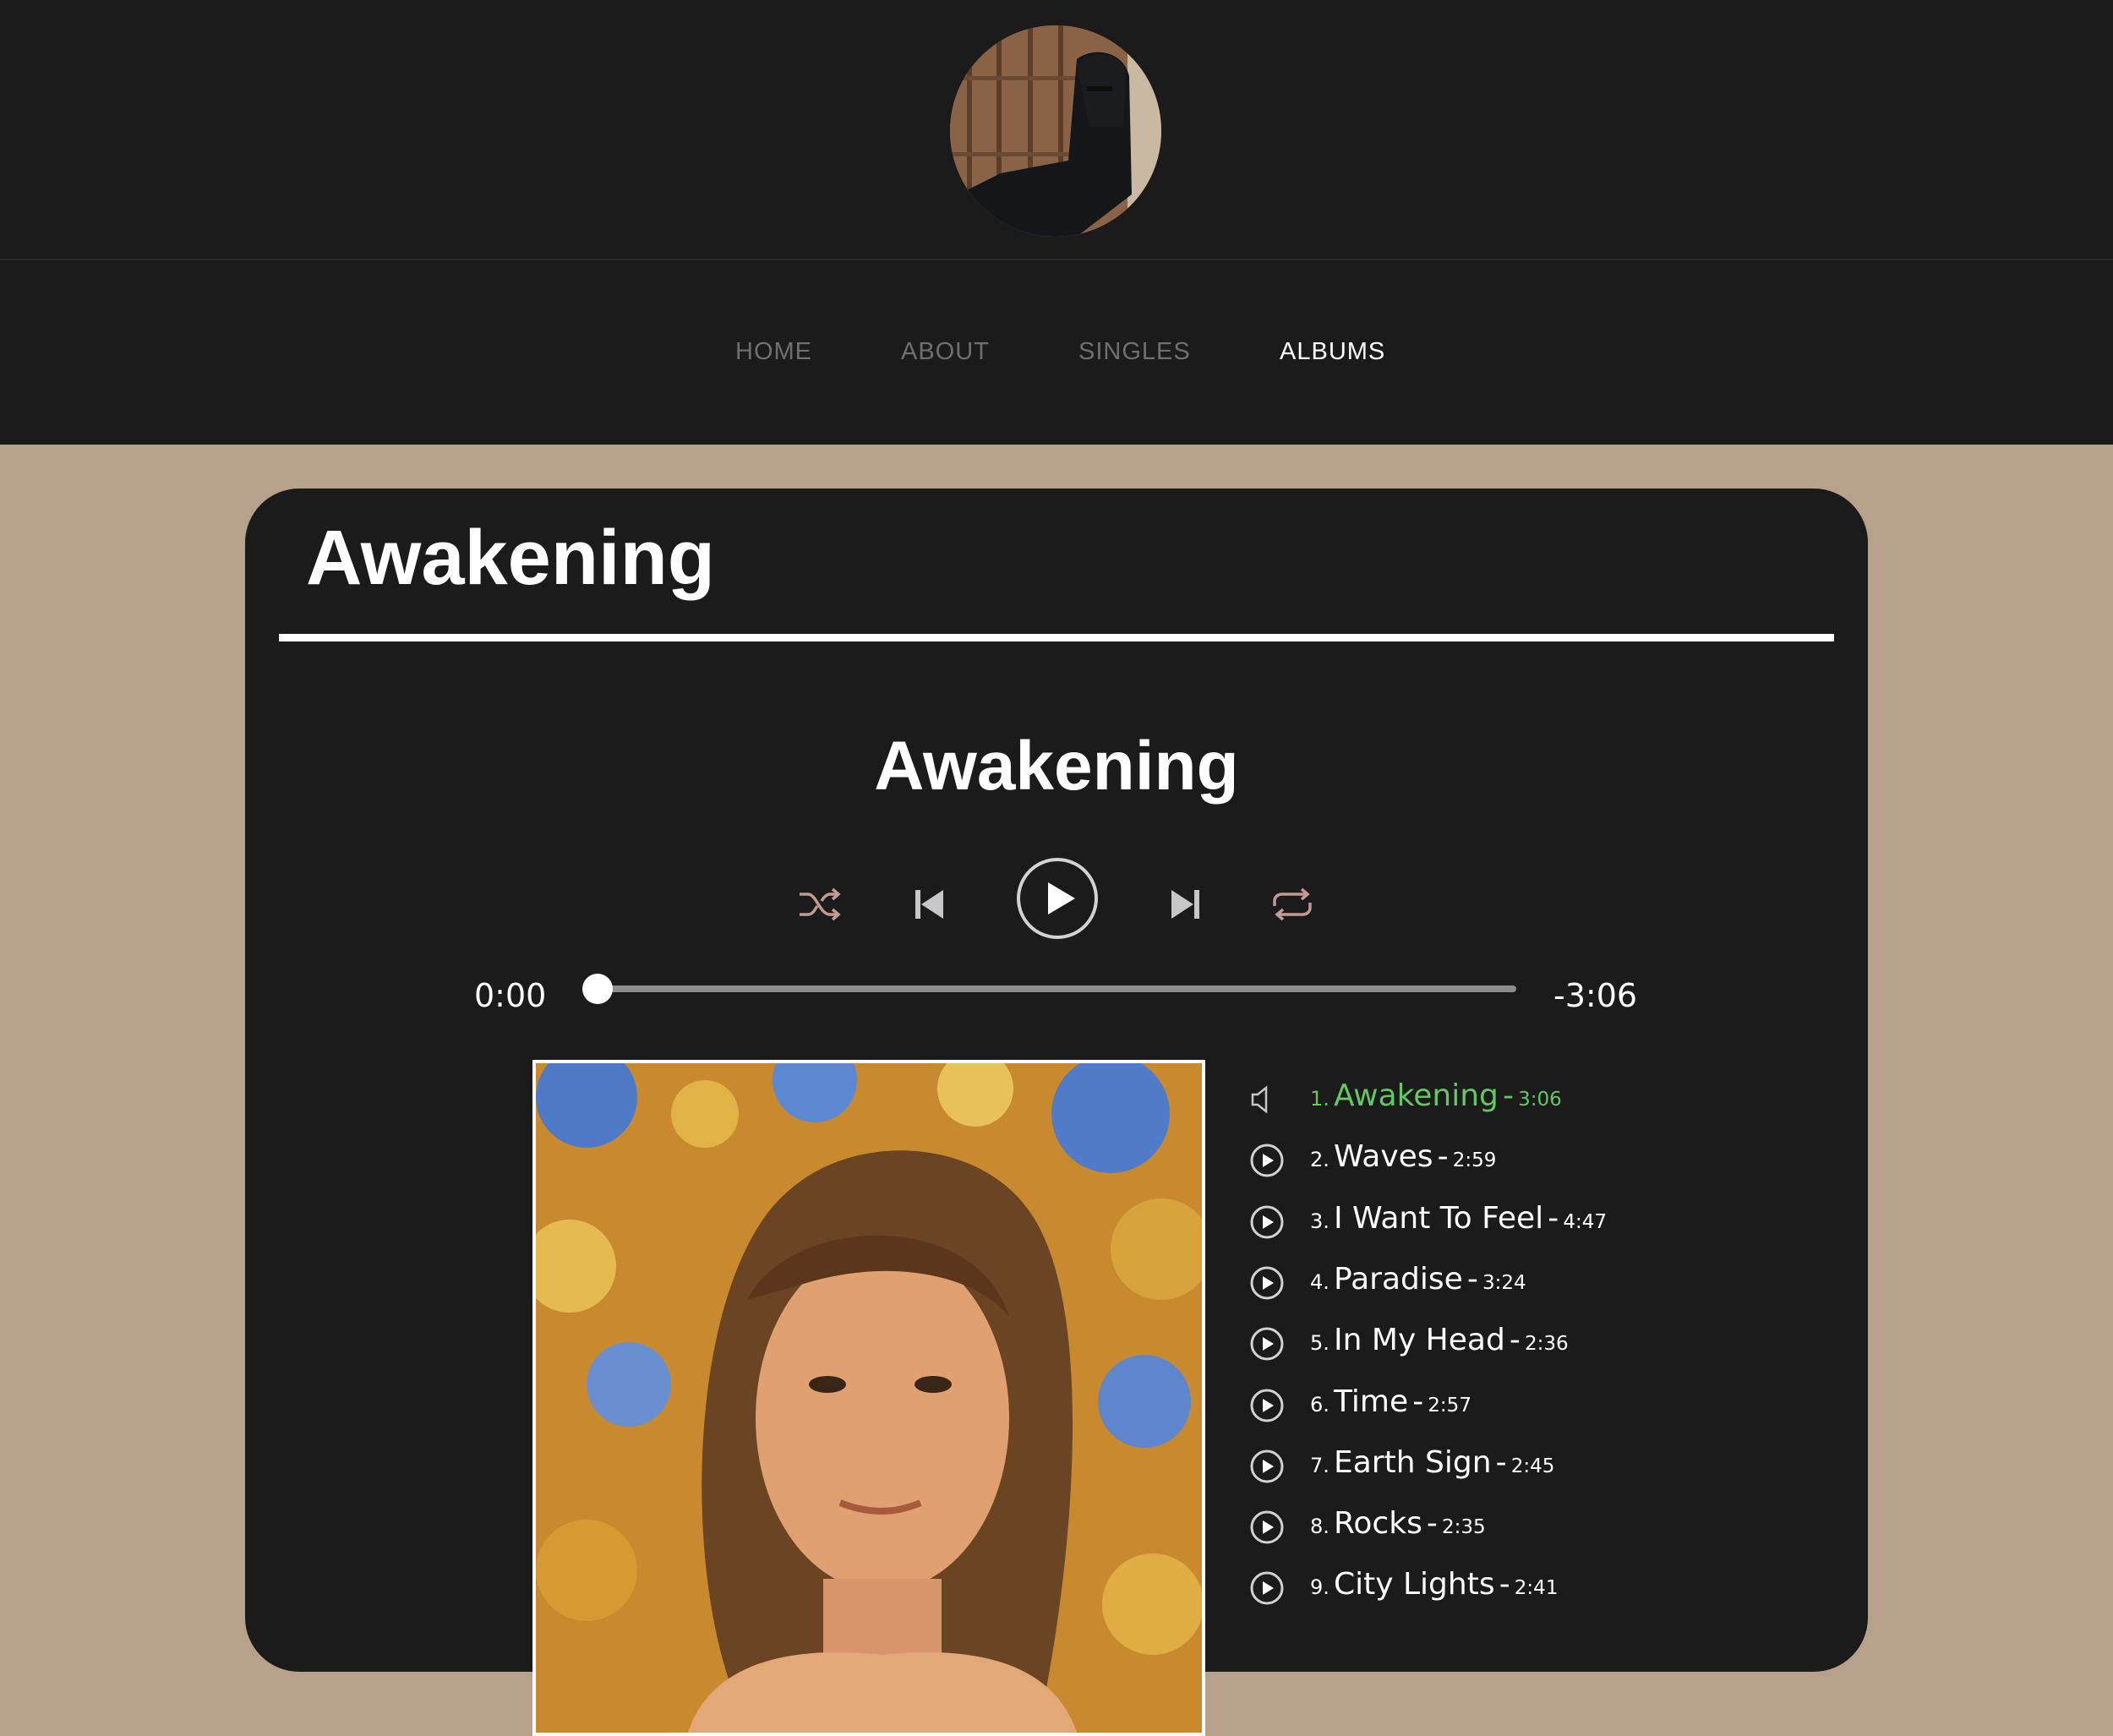 This screenshot has height=1736, width=2113. What do you see at coordinates (773, 352) in the screenshot?
I see `nav-home: HOME` at bounding box center [773, 352].